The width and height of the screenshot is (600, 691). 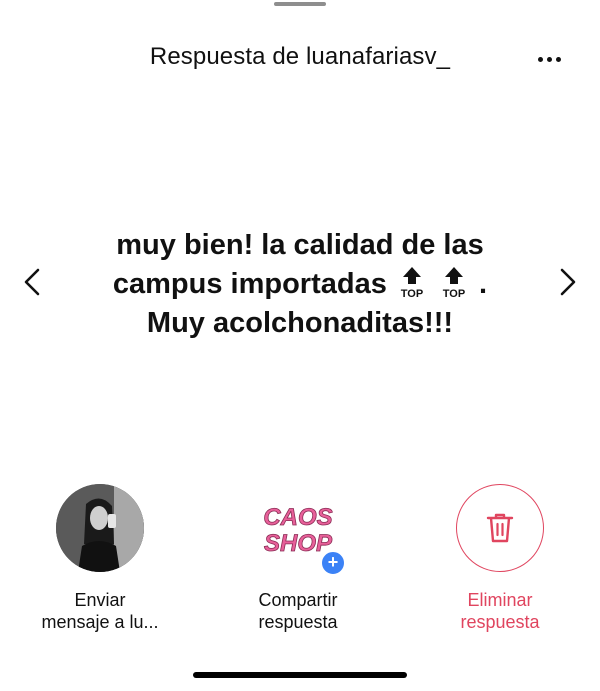 What do you see at coordinates (540, 59) in the screenshot?
I see `ellipsis-icon` at bounding box center [540, 59].